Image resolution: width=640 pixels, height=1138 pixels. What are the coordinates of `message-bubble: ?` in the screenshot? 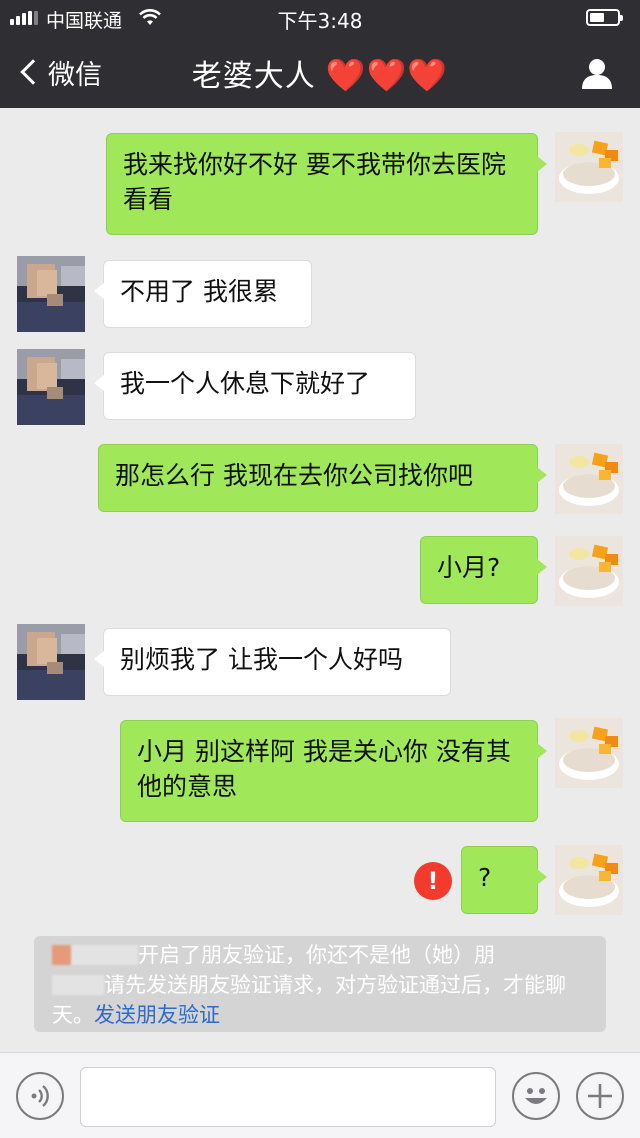 It's located at (504, 880).